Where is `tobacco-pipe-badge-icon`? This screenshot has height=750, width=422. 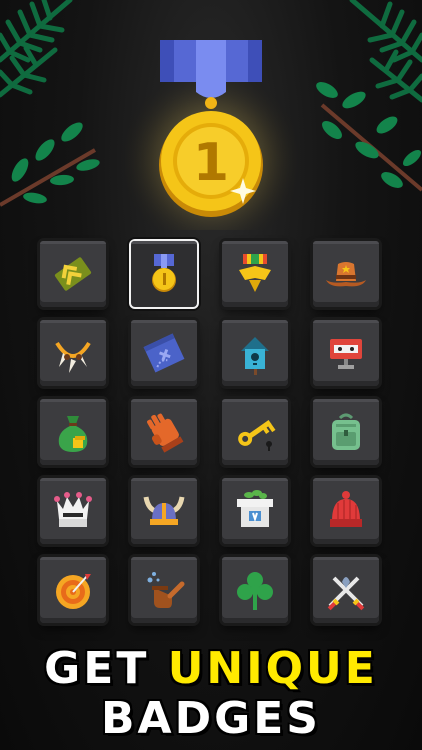 tobacco-pipe-badge-icon is located at coordinates (166, 590).